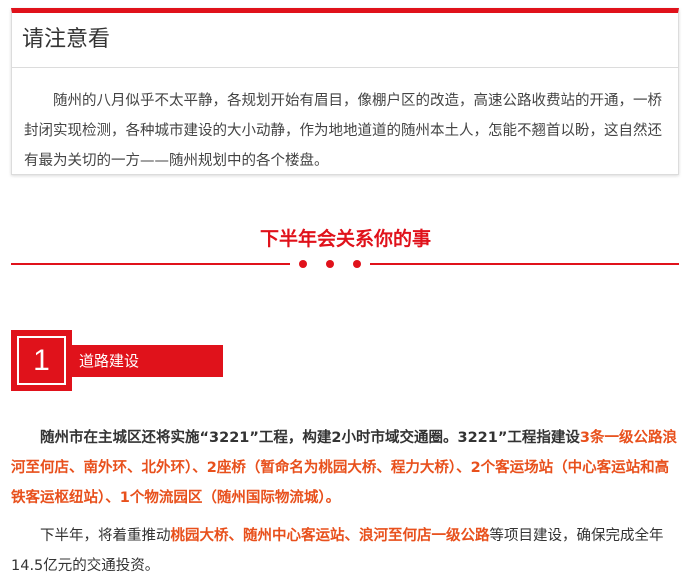 This screenshot has width=691, height=581. Describe the element at coordinates (345, 40) in the screenshot. I see `notice-title: 请注意看` at that location.